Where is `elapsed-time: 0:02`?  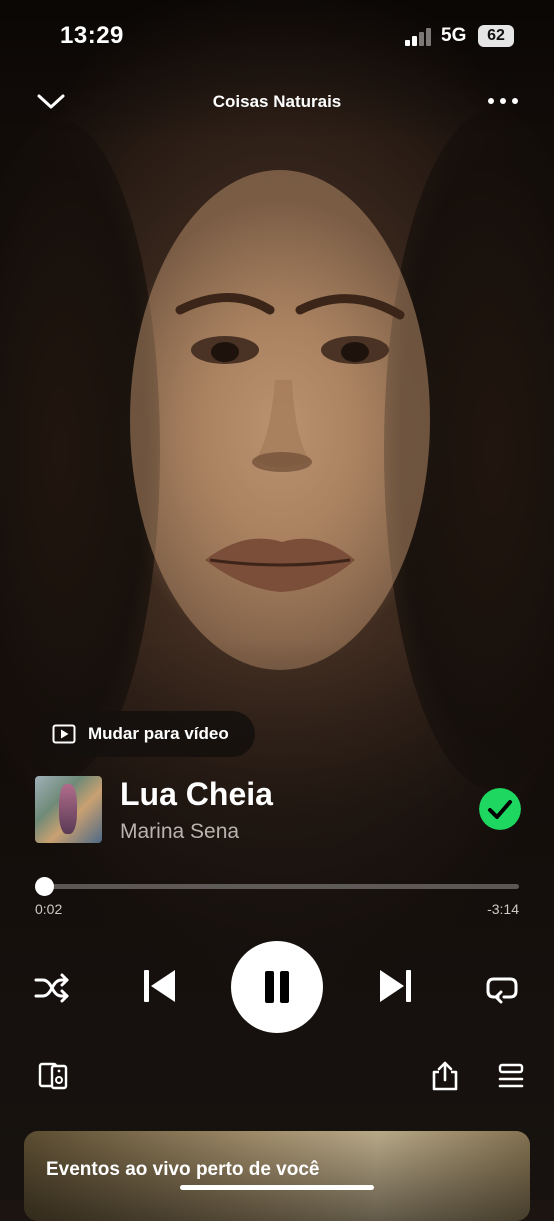 elapsed-time: 0:02 is located at coordinates (49, 909).